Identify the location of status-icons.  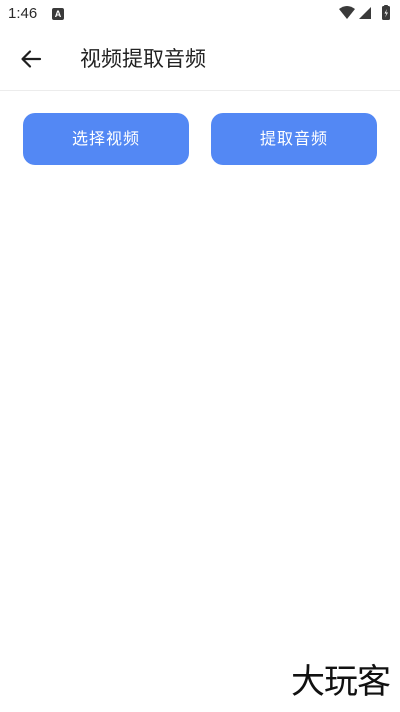
(366, 13).